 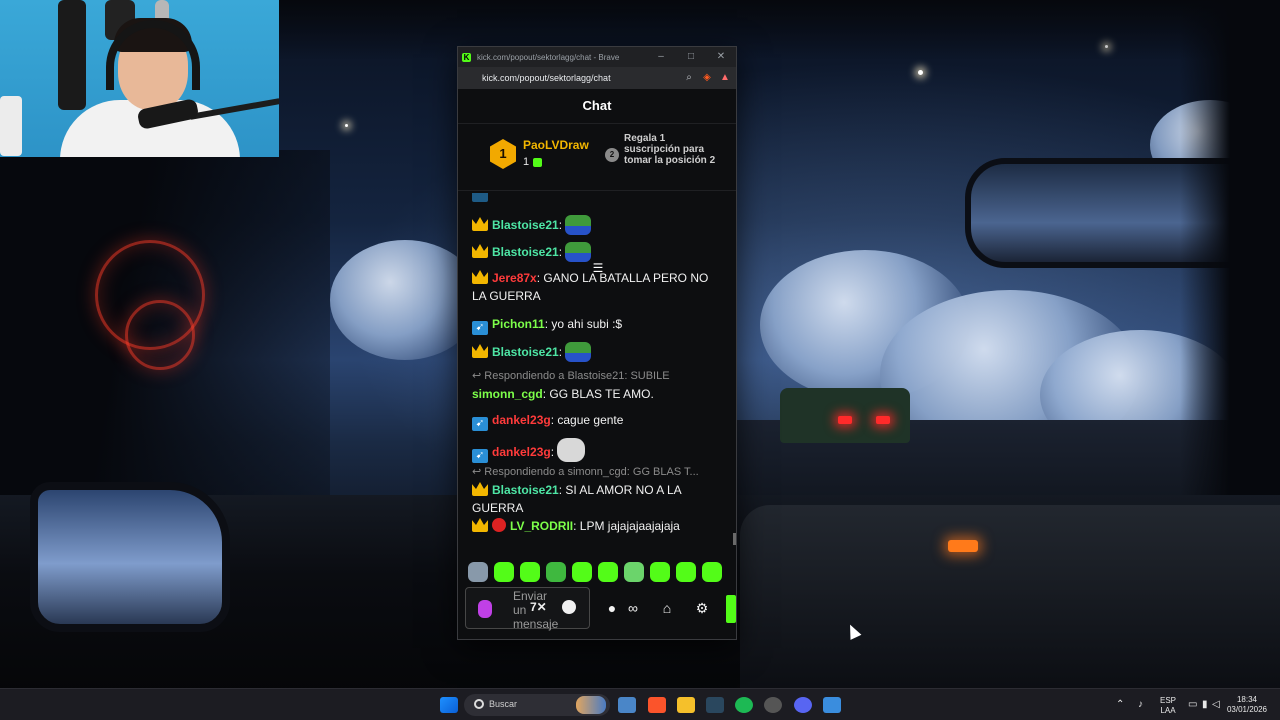 What do you see at coordinates (346, 125) in the screenshot?
I see `star` at bounding box center [346, 125].